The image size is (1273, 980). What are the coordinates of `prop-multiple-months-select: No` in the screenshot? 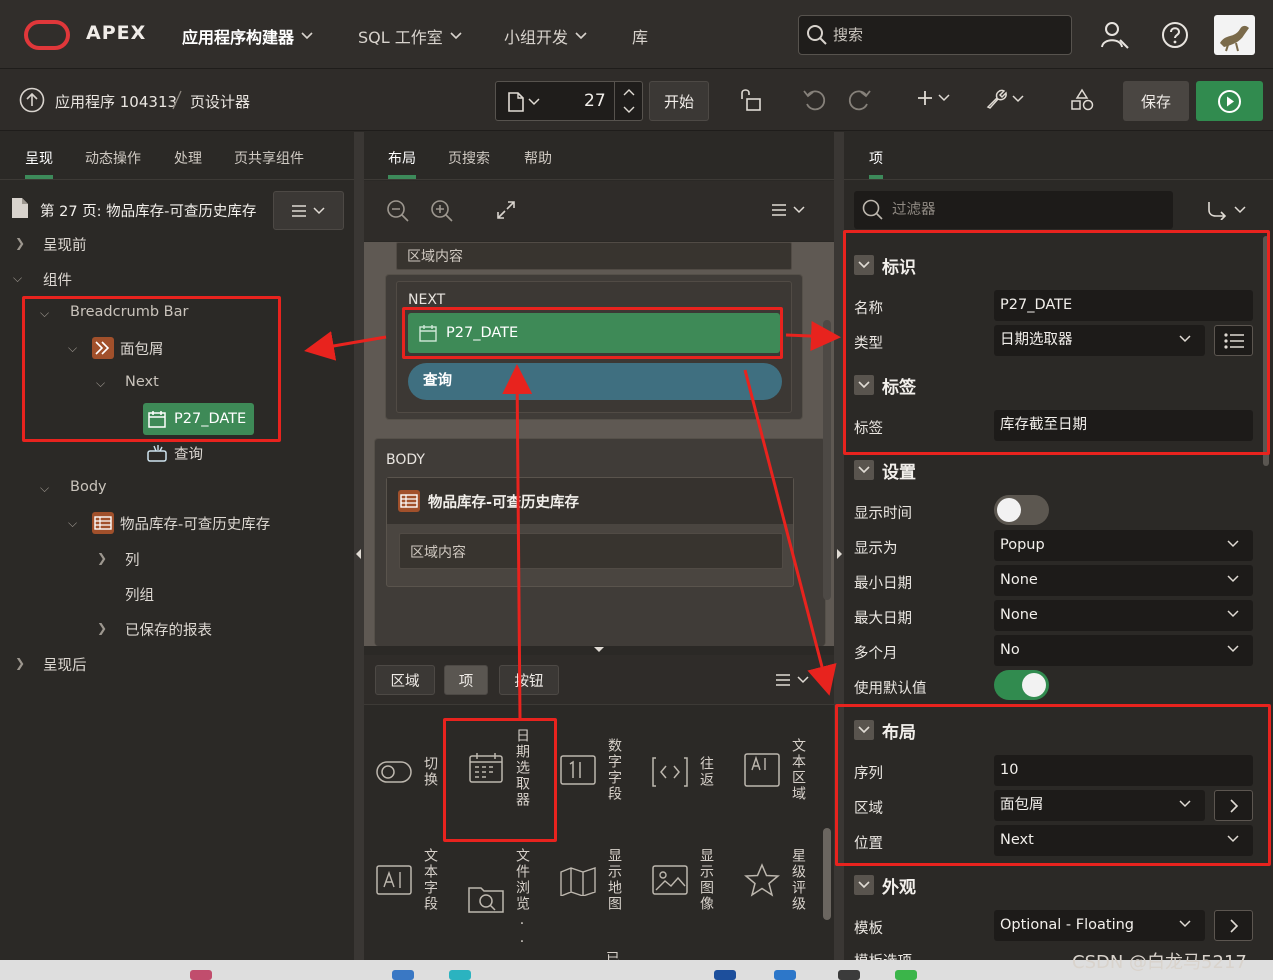 It's located at (1123, 650).